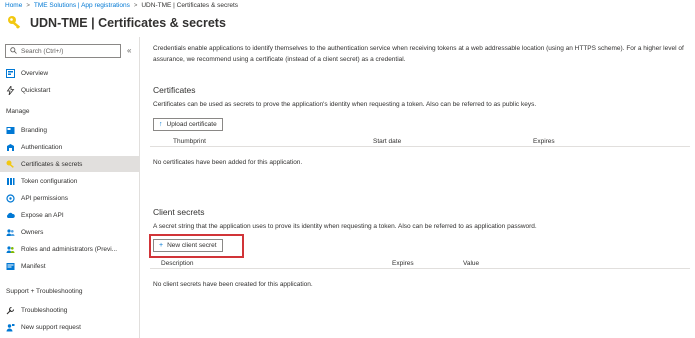  Describe the element at coordinates (10, 249) in the screenshot. I see `roles-icon` at that location.